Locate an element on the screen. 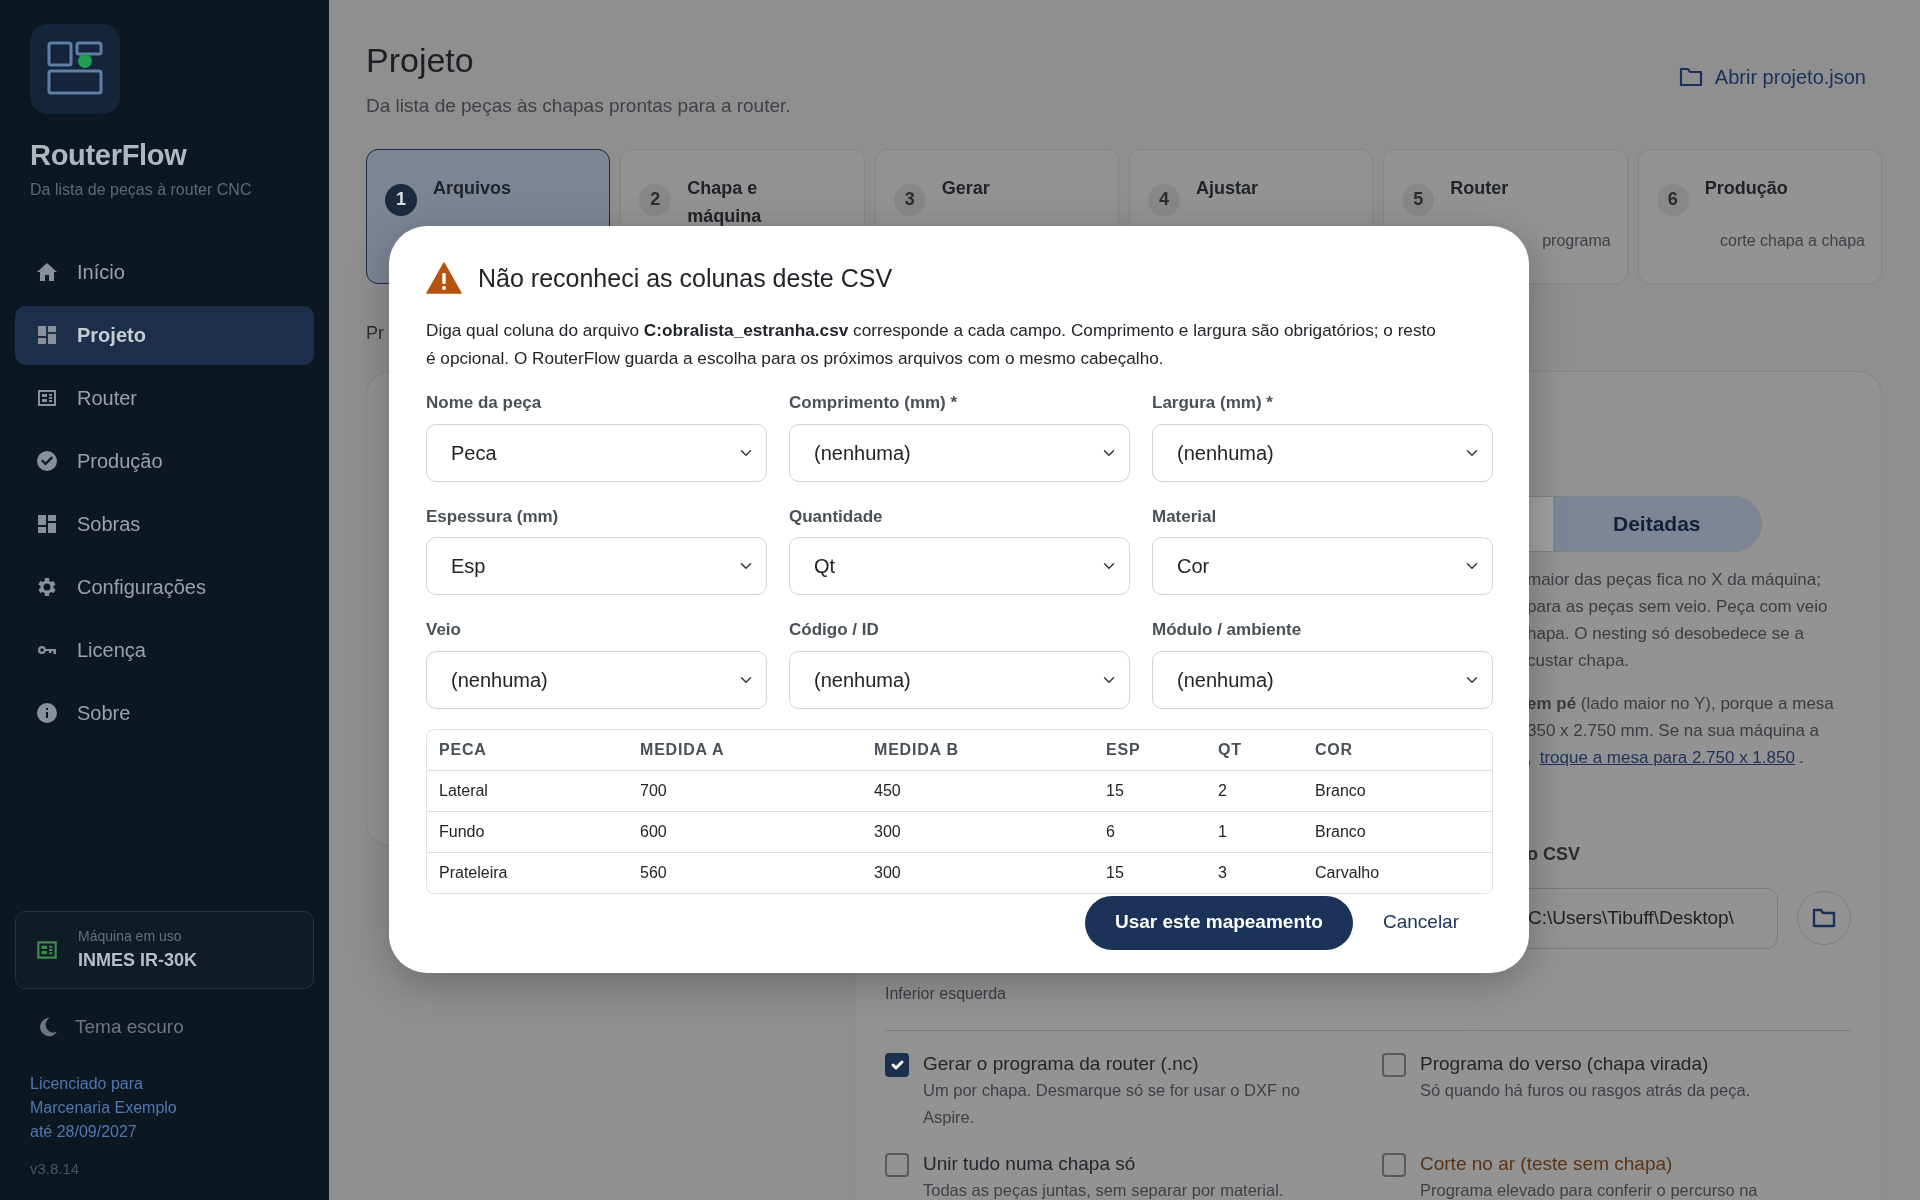 Image resolution: width=1920 pixels, height=1200 pixels. nav-item: Licença is located at coordinates (164, 650).